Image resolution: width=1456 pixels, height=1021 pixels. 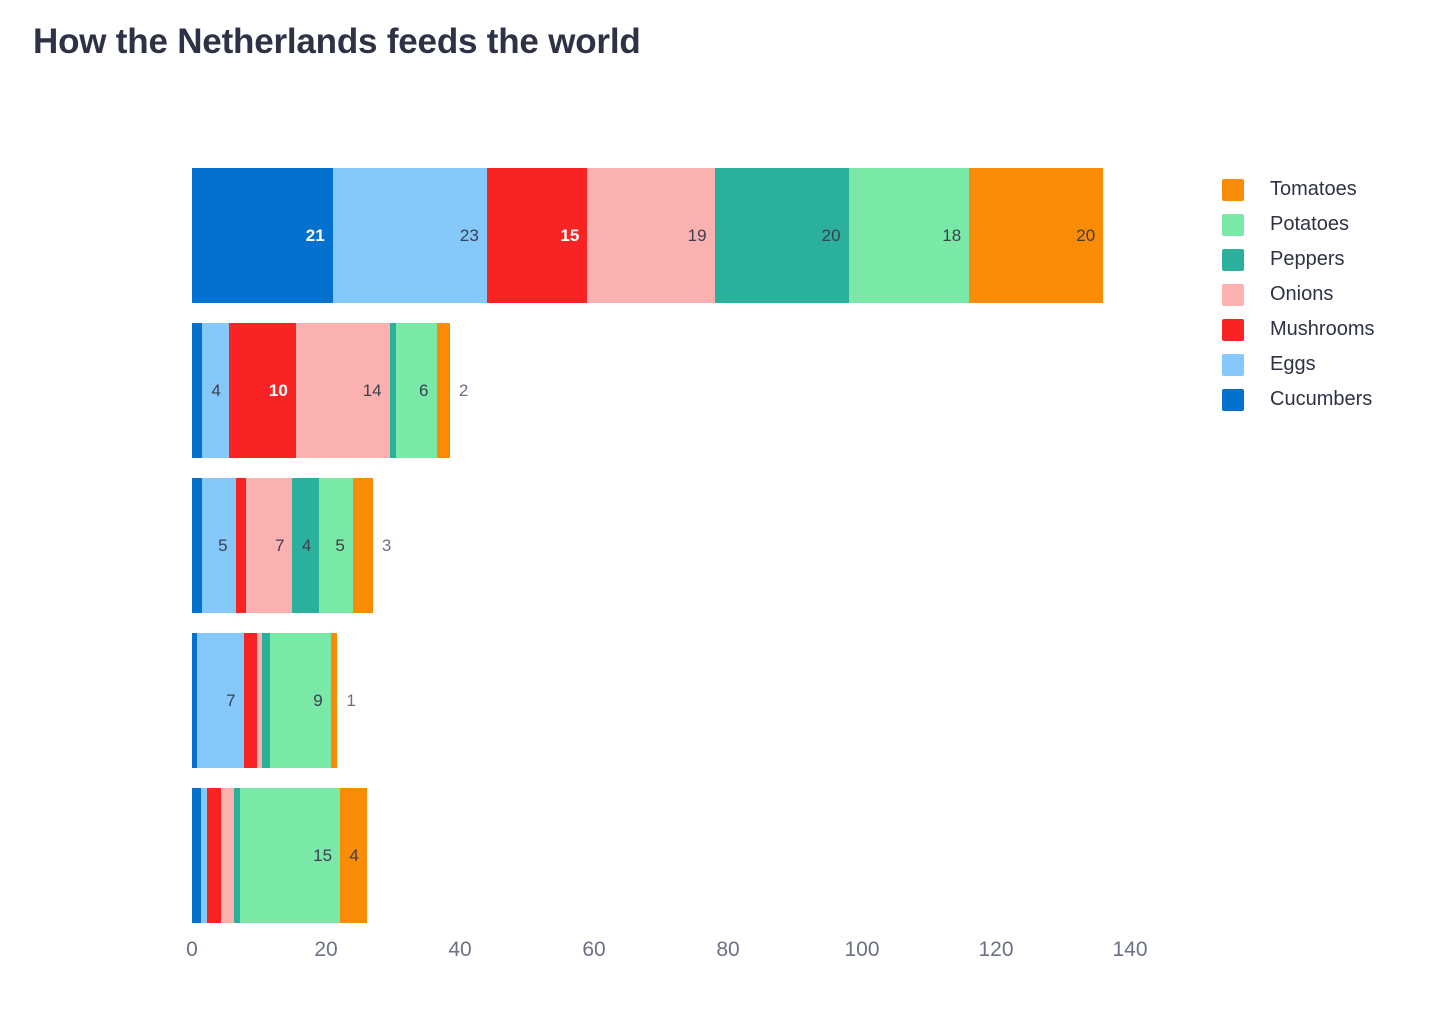 What do you see at coordinates (862, 949) in the screenshot?
I see `x-axis-tick: 100` at bounding box center [862, 949].